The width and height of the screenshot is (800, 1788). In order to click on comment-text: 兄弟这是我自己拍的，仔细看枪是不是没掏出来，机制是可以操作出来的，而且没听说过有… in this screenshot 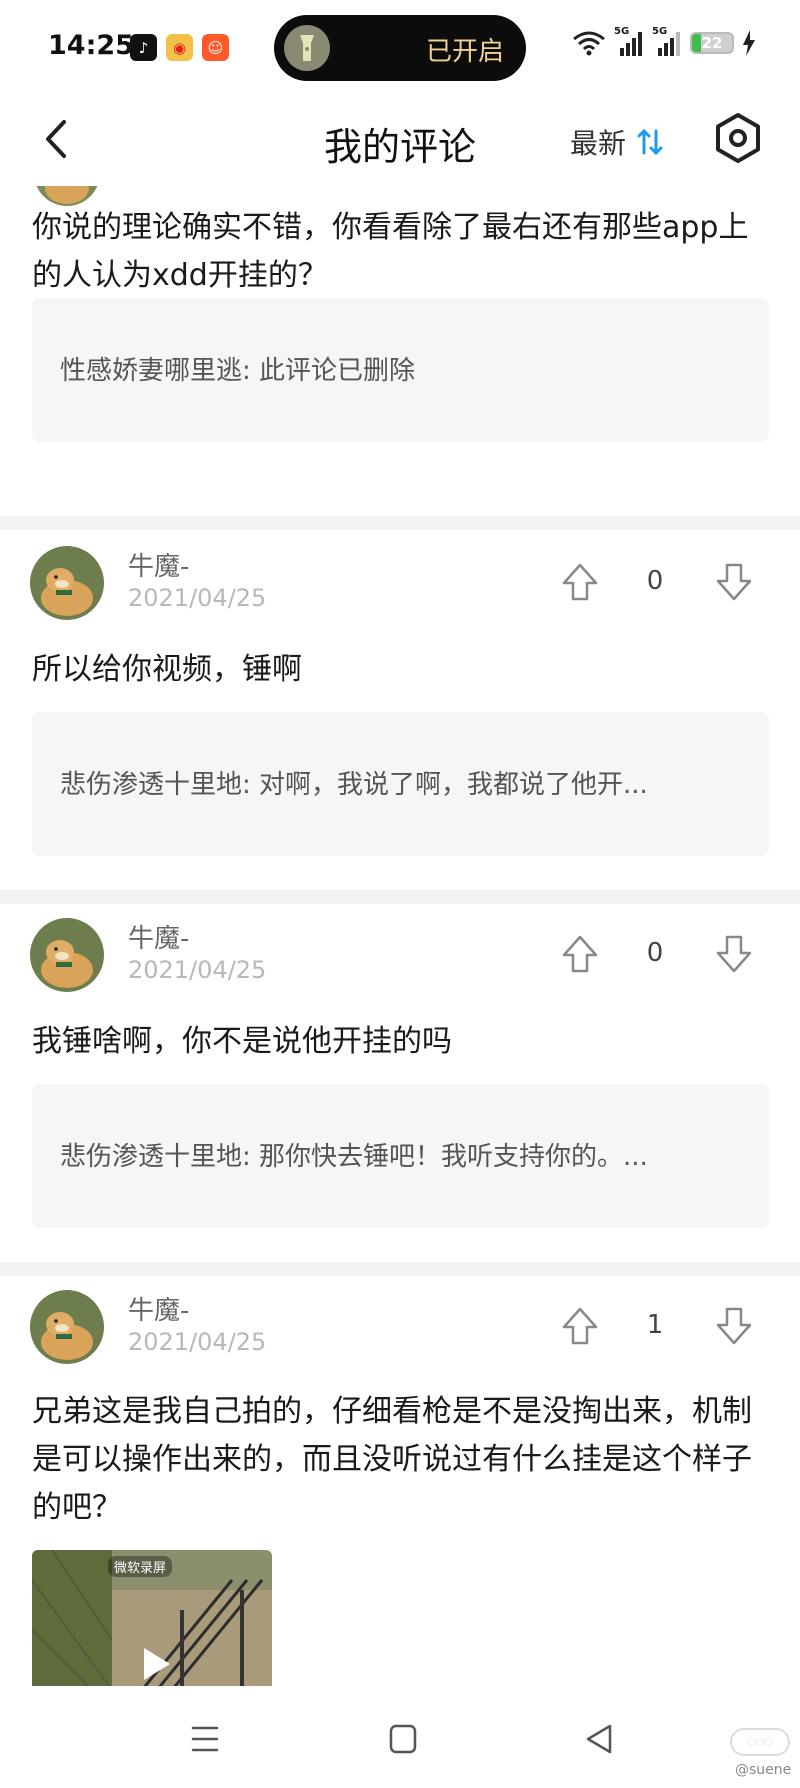, I will do `click(392, 1459)`.